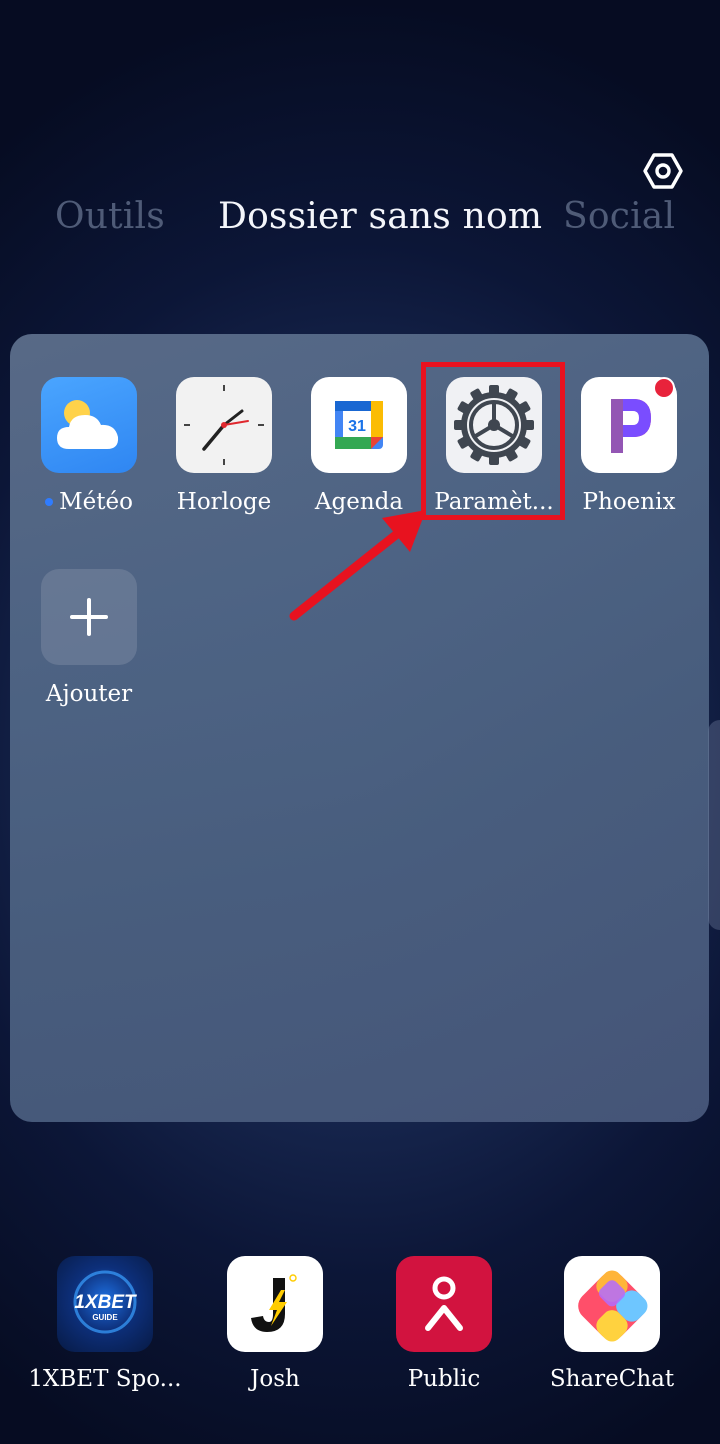  What do you see at coordinates (612, 1304) in the screenshot?
I see `sharechat-icon` at bounding box center [612, 1304].